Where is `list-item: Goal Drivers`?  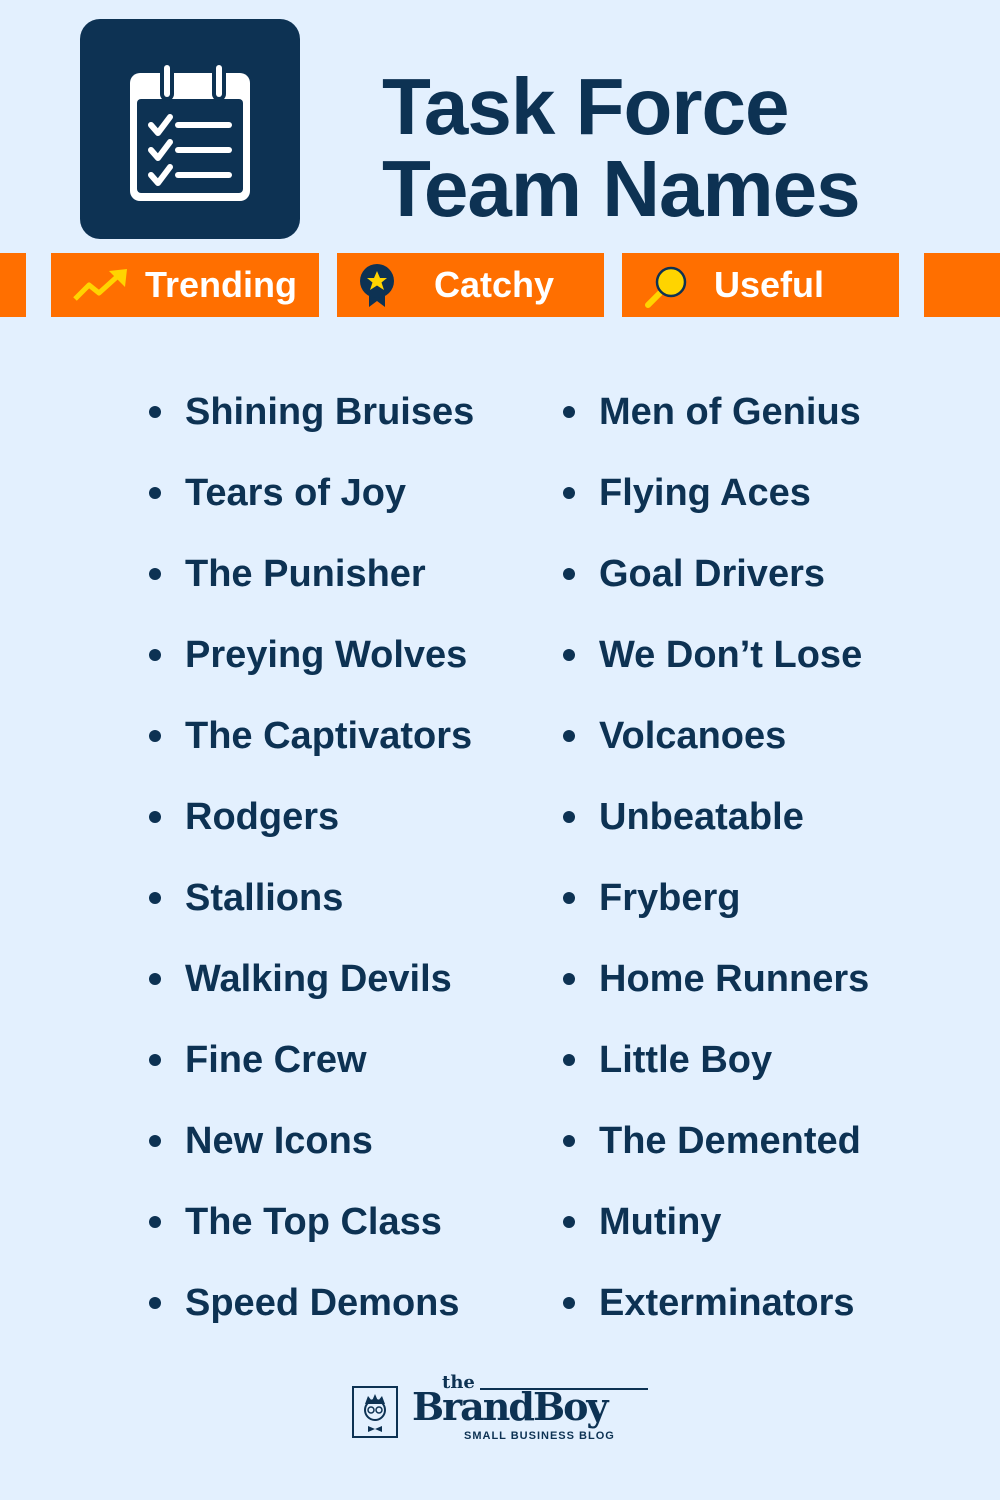 list-item: Goal Drivers is located at coordinates (716, 589).